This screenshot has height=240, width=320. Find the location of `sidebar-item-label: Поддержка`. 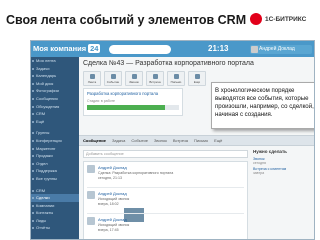

sidebar-item-label: Поддержка is located at coordinates (46, 171).